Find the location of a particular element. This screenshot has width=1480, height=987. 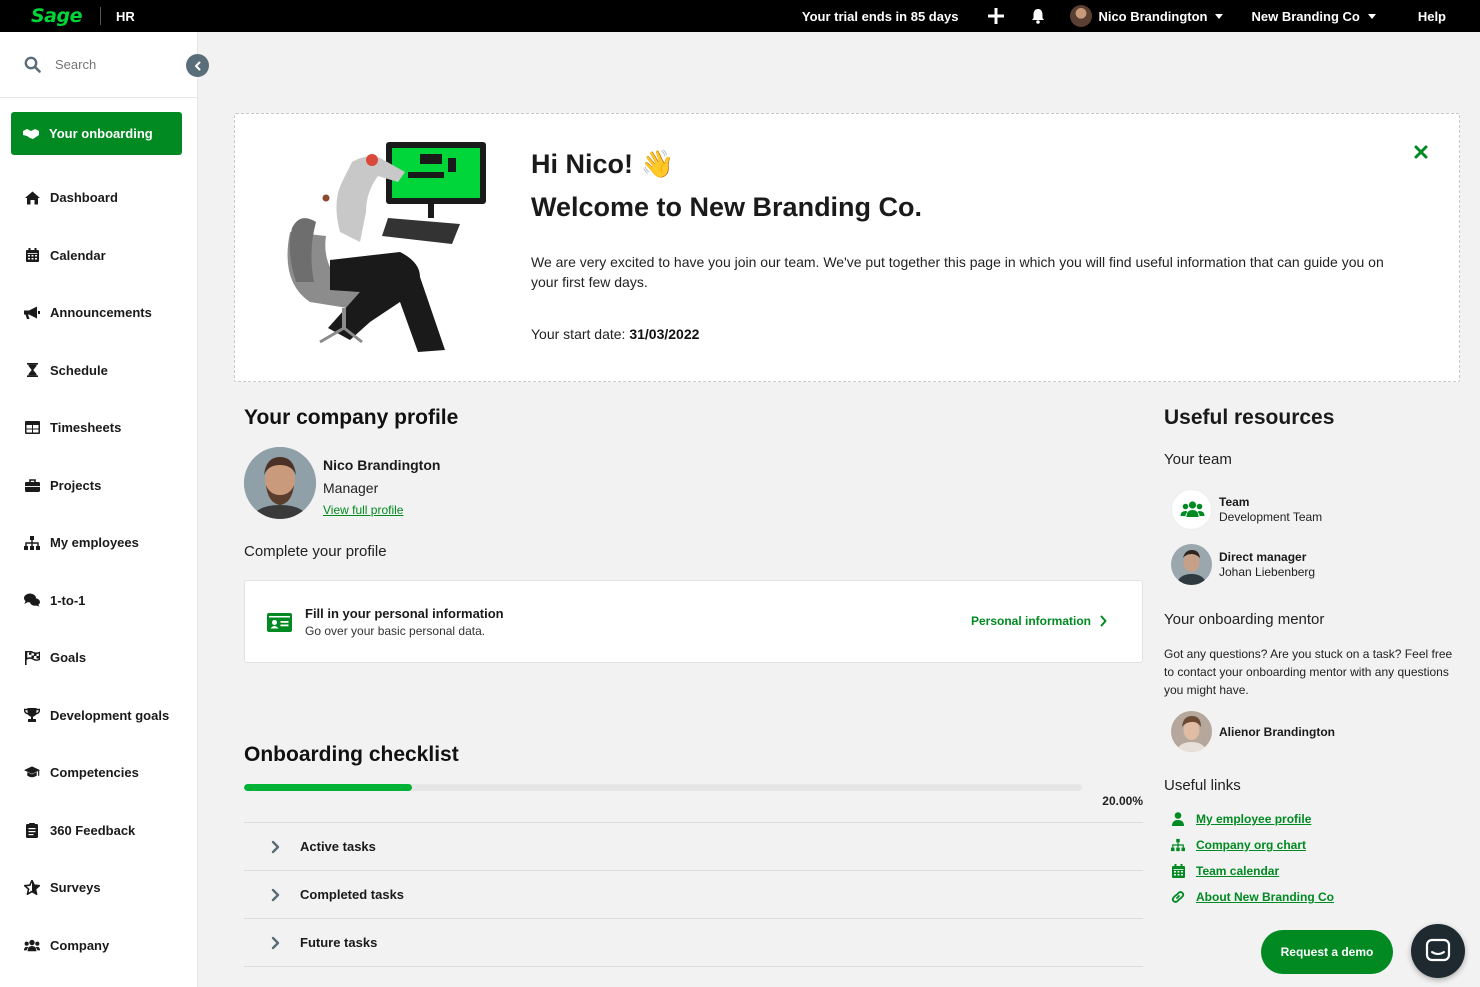

manager-avatar is located at coordinates (1191, 564).